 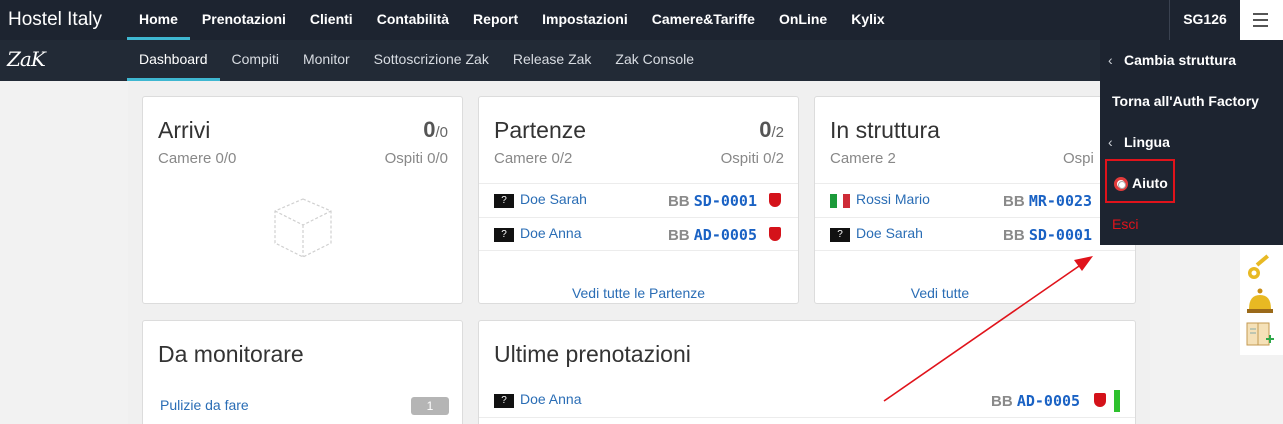 What do you see at coordinates (1117, 401) in the screenshot?
I see `status-bar` at bounding box center [1117, 401].